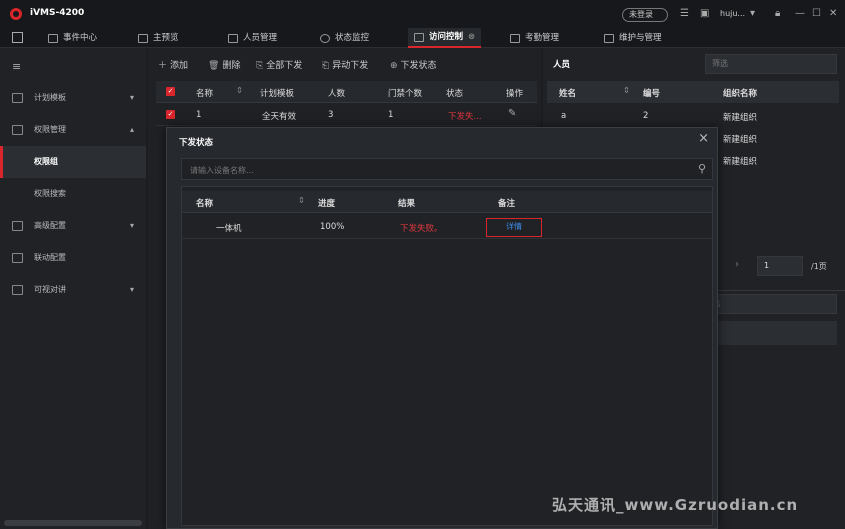 The image size is (845, 529). What do you see at coordinates (16, 66) in the screenshot?
I see `hamburger-menu-icon: ≡` at bounding box center [16, 66].